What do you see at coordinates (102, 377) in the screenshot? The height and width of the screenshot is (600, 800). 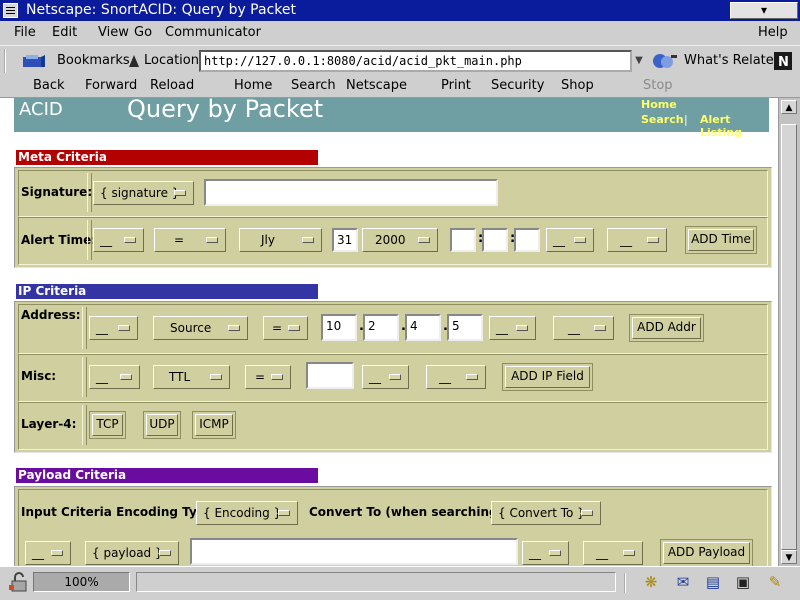 I see `misc-open-paren-value: __` at bounding box center [102, 377].